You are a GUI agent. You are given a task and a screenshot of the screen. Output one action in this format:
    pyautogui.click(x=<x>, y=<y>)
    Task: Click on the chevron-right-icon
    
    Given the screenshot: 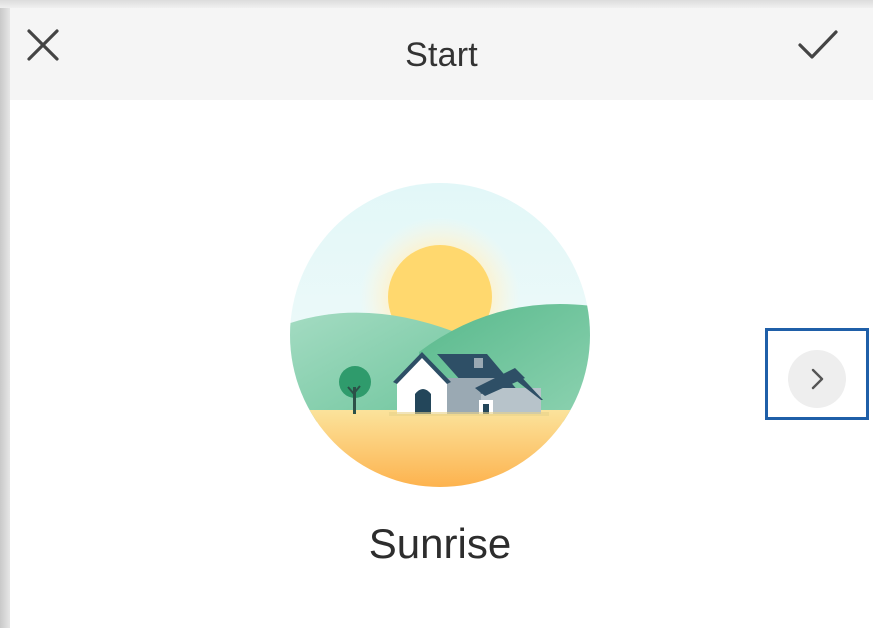 What is the action you would take?
    pyautogui.click(x=817, y=379)
    